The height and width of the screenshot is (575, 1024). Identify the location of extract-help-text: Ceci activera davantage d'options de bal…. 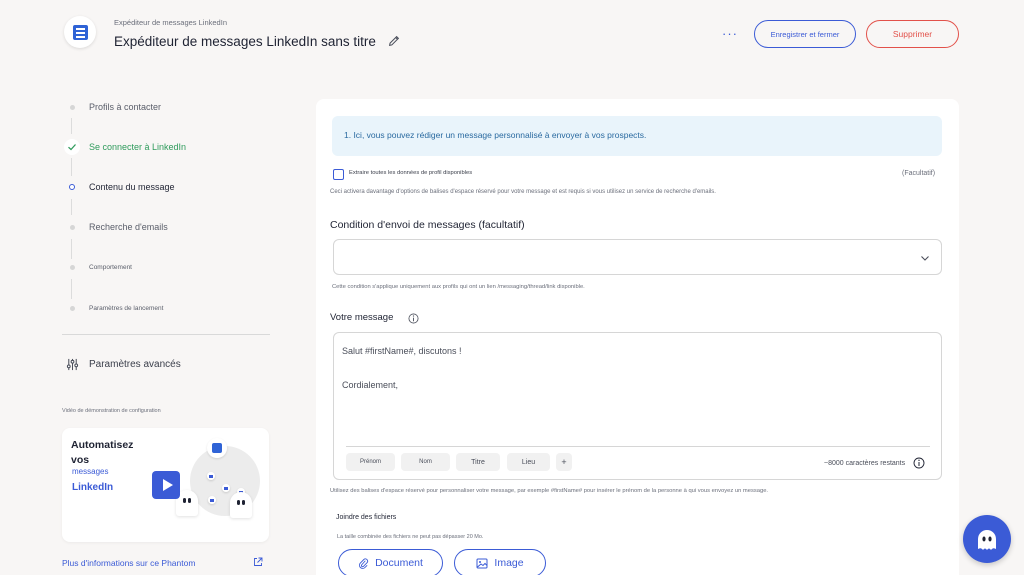
(523, 192).